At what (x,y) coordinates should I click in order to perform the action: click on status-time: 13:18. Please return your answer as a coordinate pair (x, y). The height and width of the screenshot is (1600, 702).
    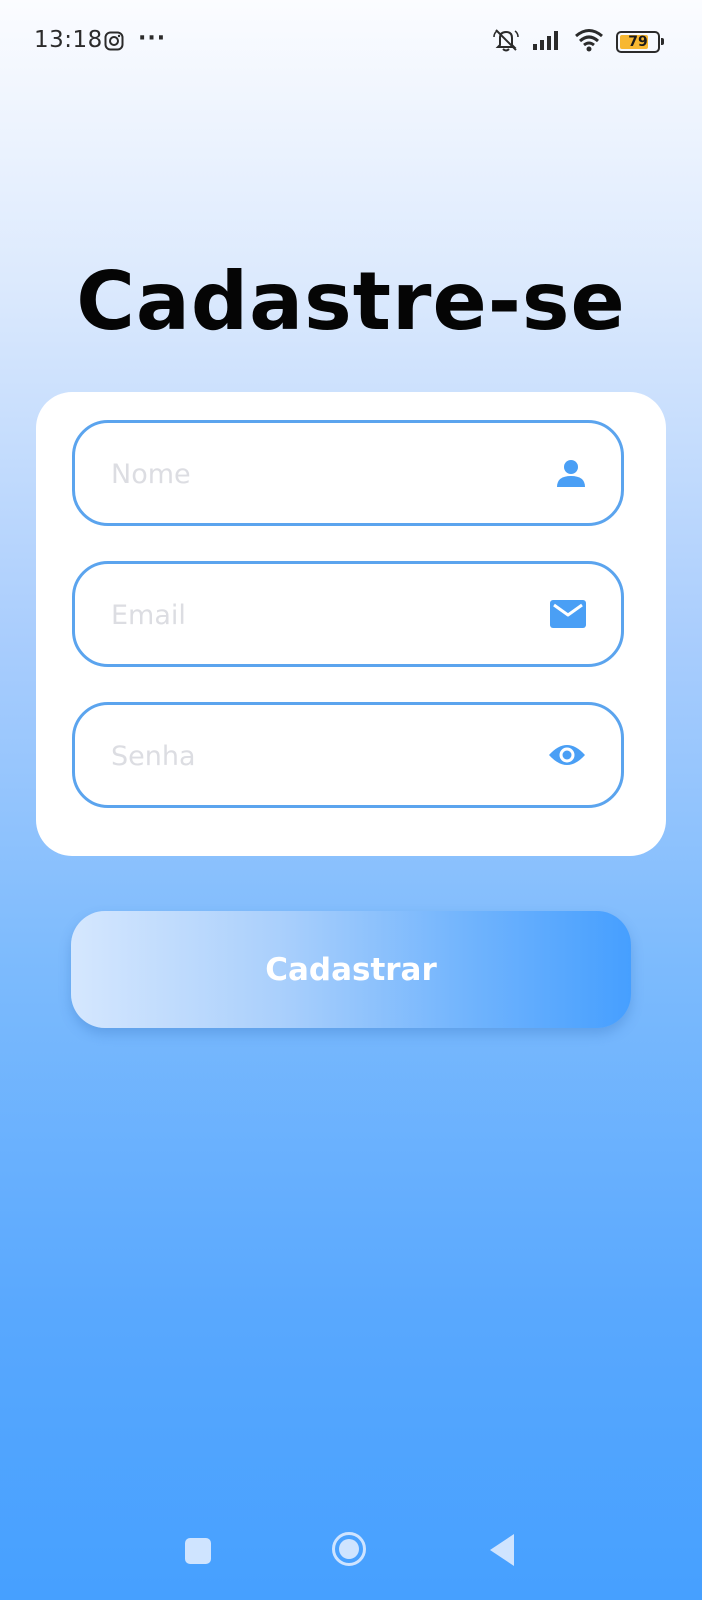
    Looking at the image, I should click on (68, 40).